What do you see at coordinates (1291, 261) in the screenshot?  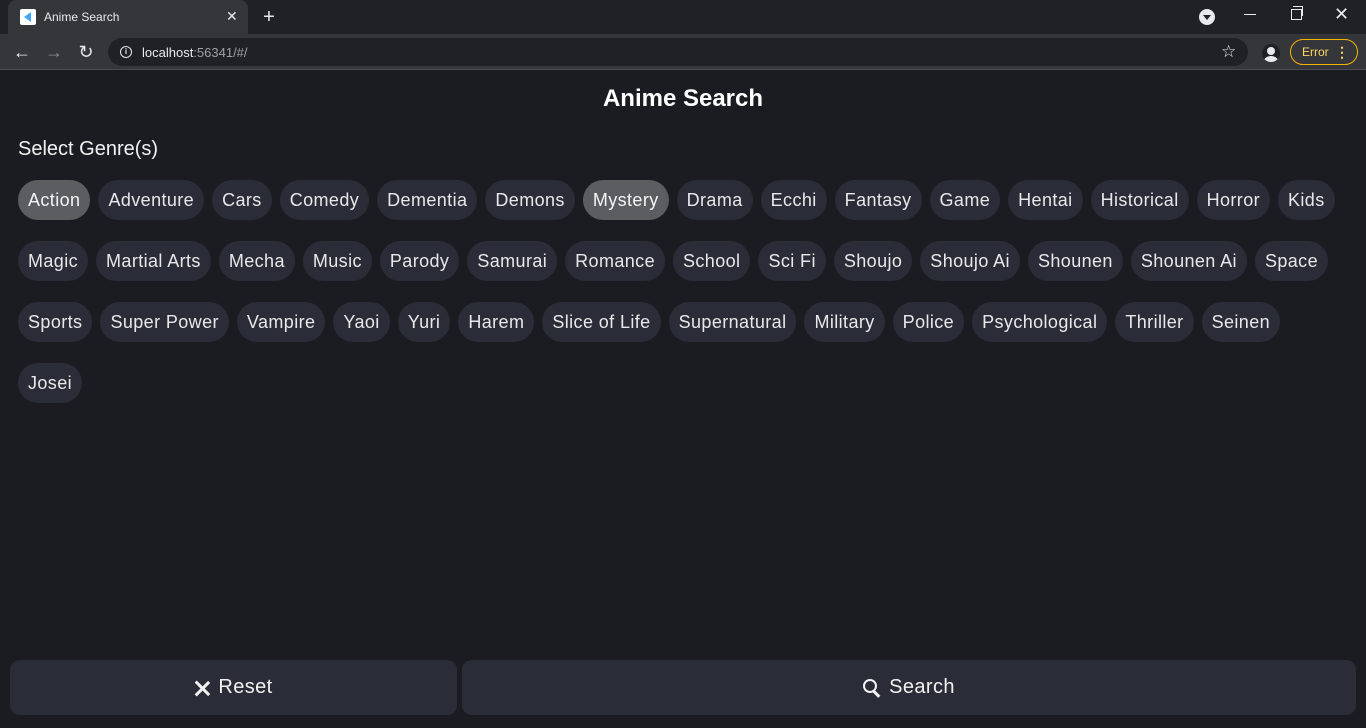 I see `genre-chip-space: Space` at bounding box center [1291, 261].